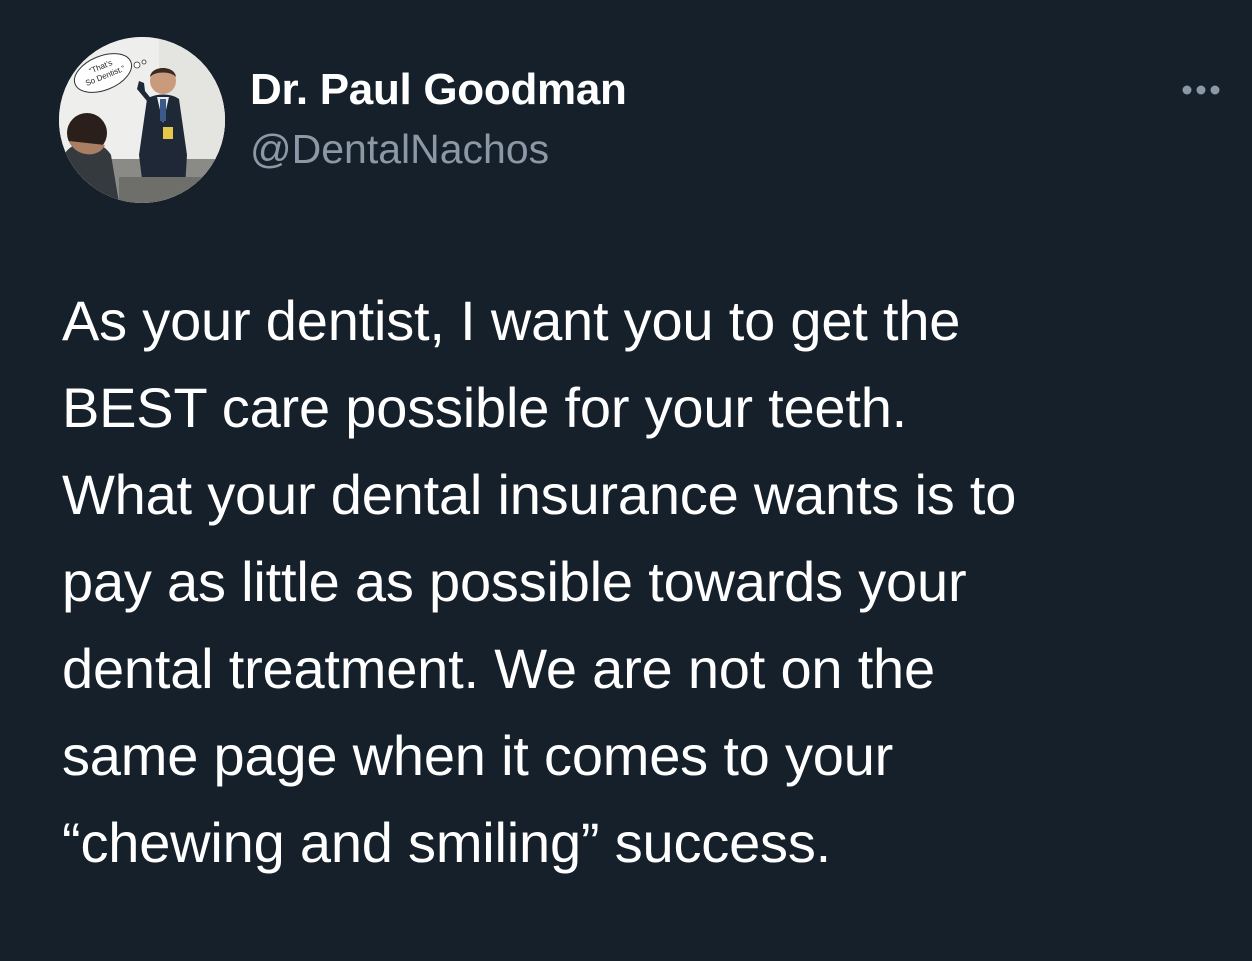  Describe the element at coordinates (399, 149) in the screenshot. I see `user-handle: @DentalNachos` at that location.